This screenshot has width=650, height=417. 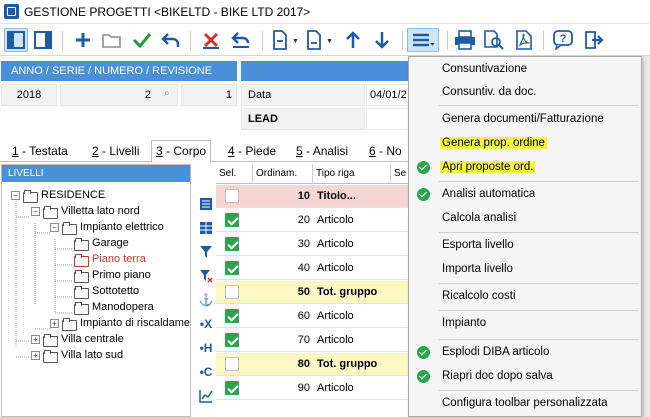 What do you see at coordinates (313, 316) in the screenshot?
I see `table-row: 60 Articolo` at bounding box center [313, 316].